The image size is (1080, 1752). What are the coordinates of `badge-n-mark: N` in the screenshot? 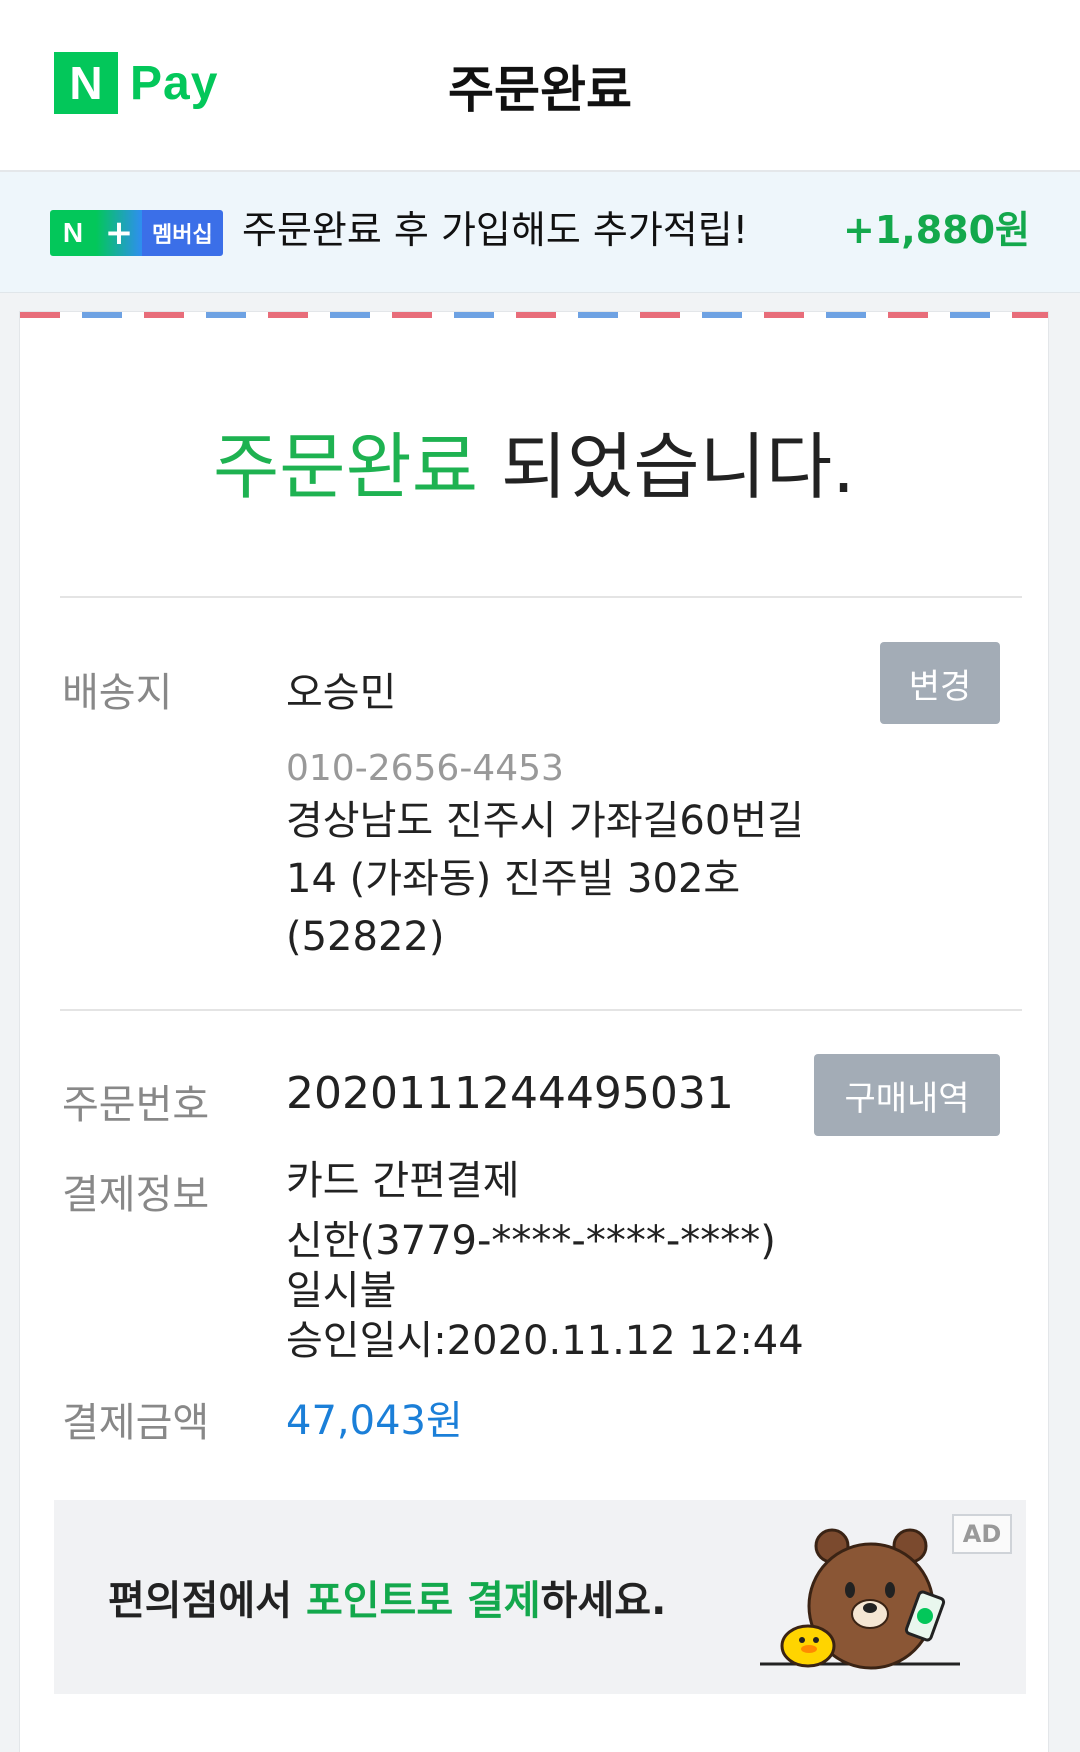 It's located at (73, 233).